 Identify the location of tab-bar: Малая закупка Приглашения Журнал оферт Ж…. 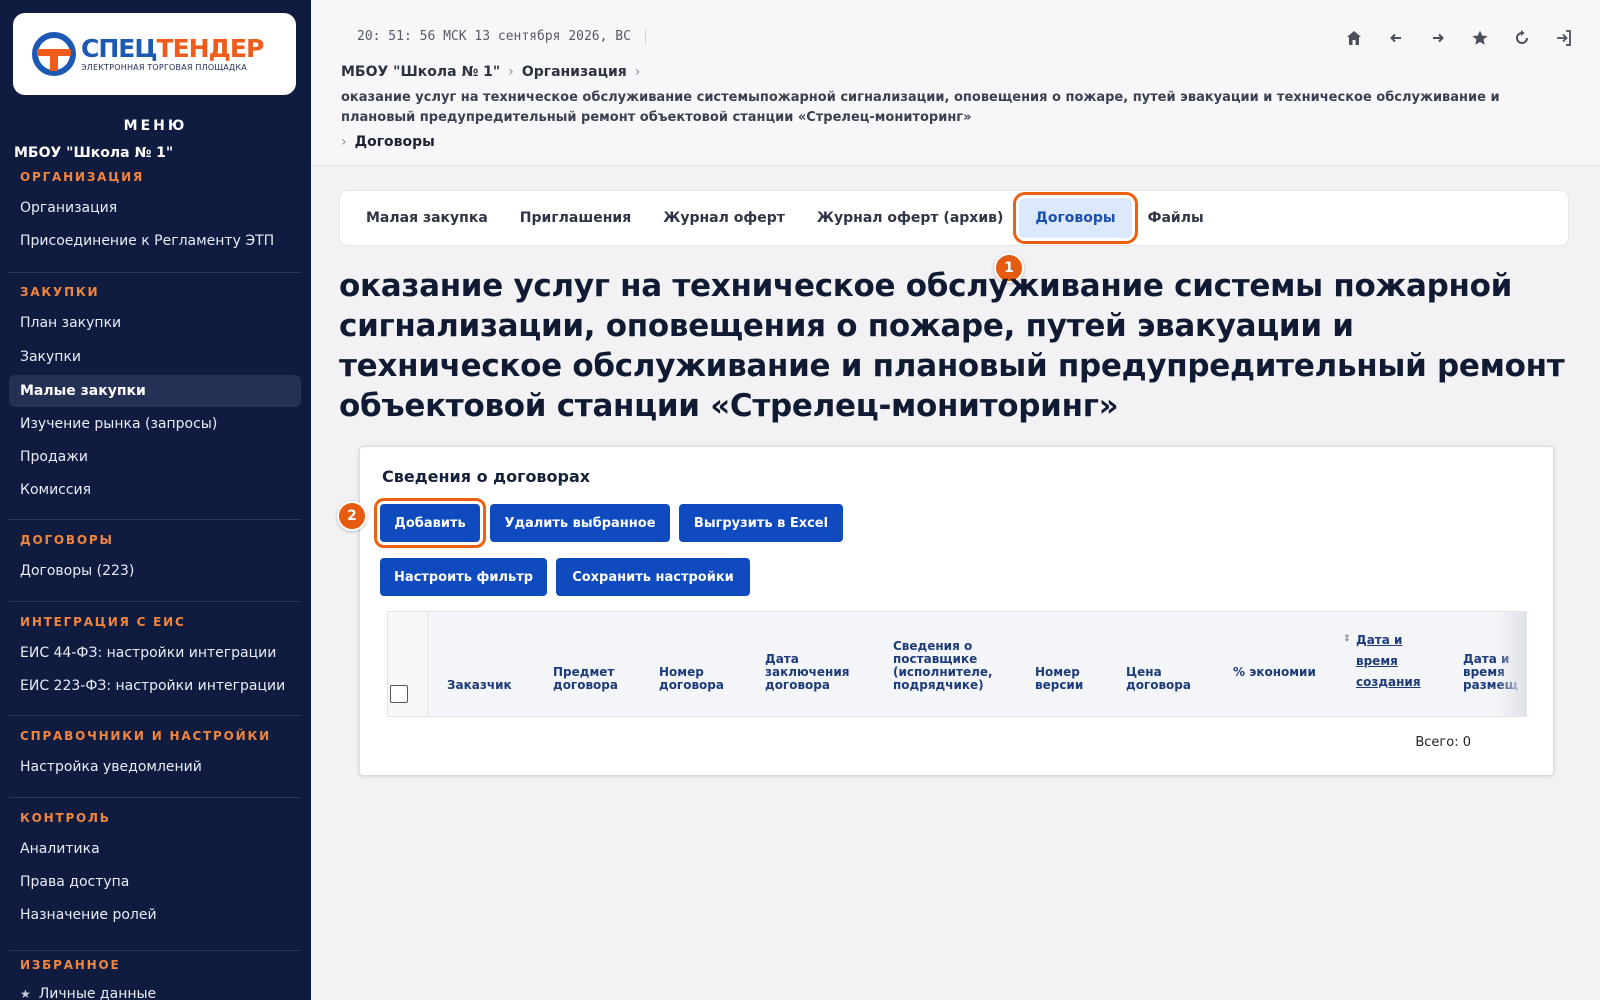
(954, 218).